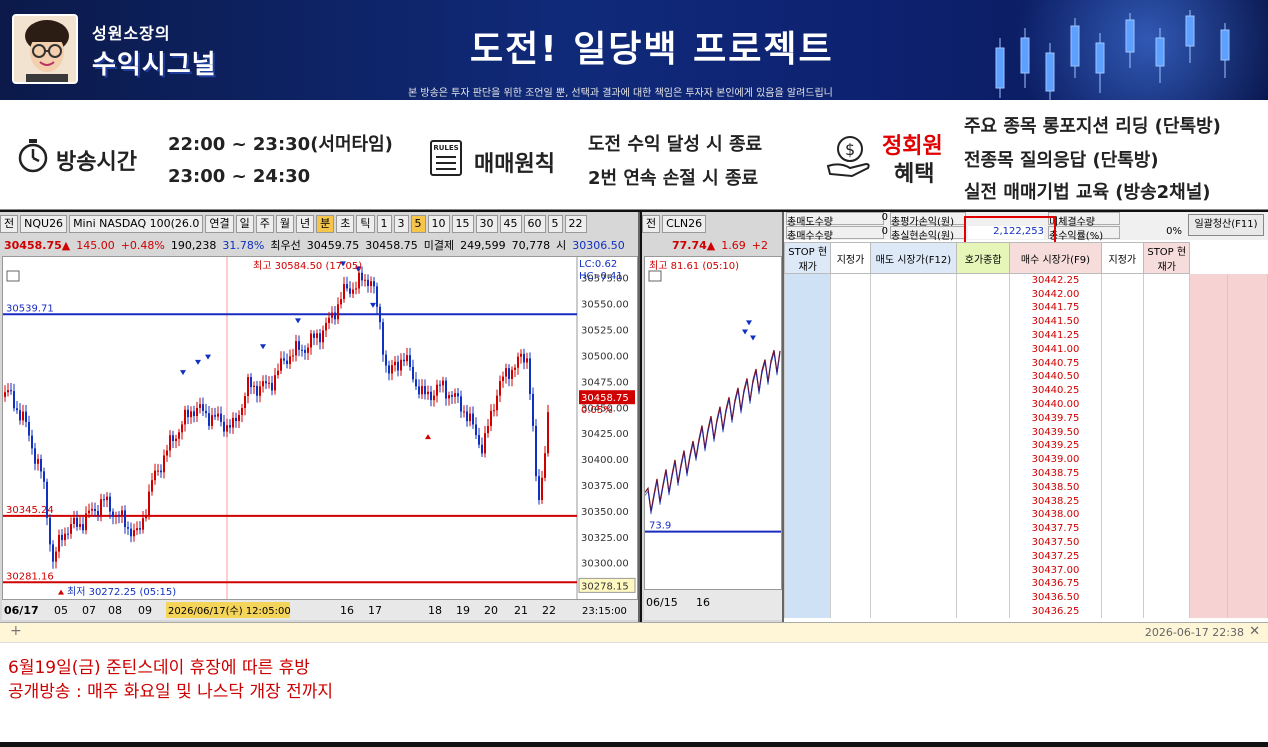 This screenshot has height=747, width=1268. I want to click on close-icon: ✕, so click(1254, 631).